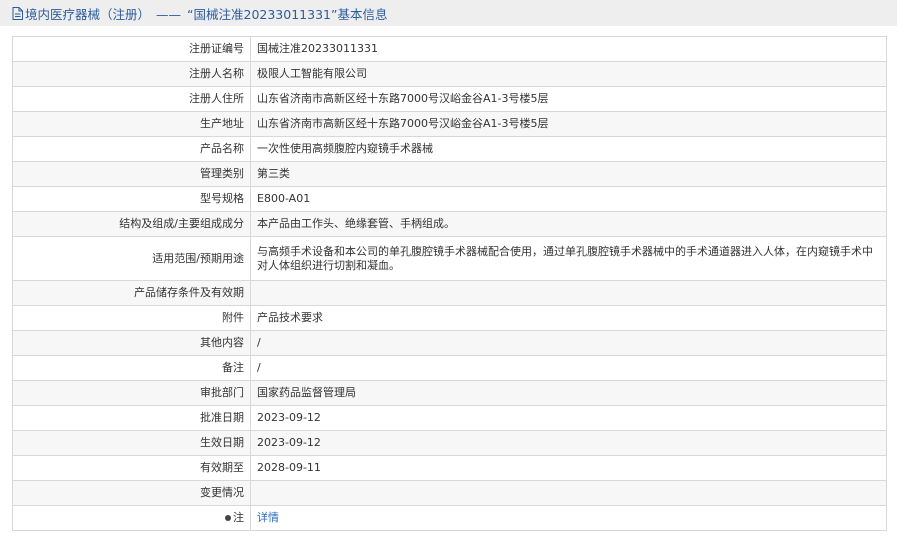  Describe the element at coordinates (131, 99) in the screenshot. I see `field-label: 注册人住所` at that location.